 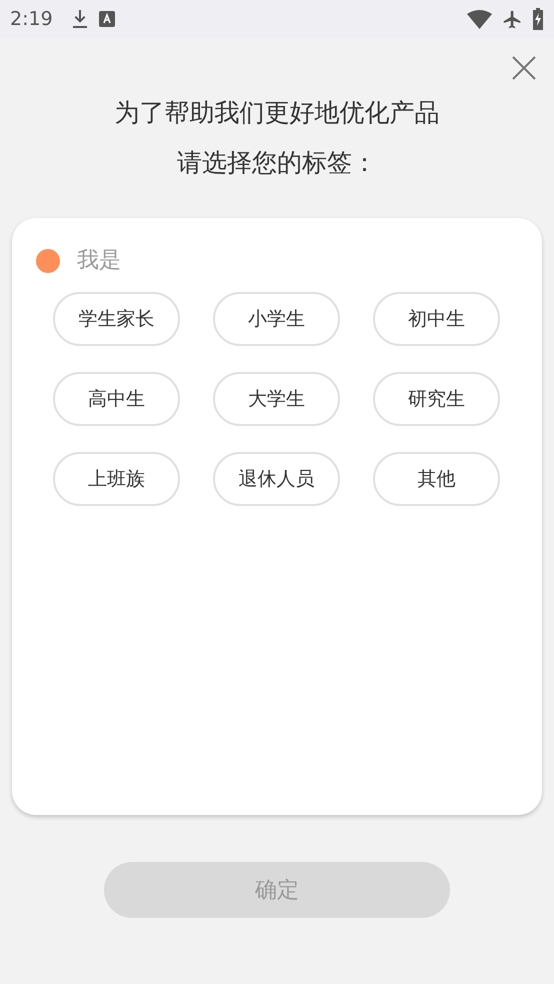 I want to click on battery-icon, so click(x=538, y=19).